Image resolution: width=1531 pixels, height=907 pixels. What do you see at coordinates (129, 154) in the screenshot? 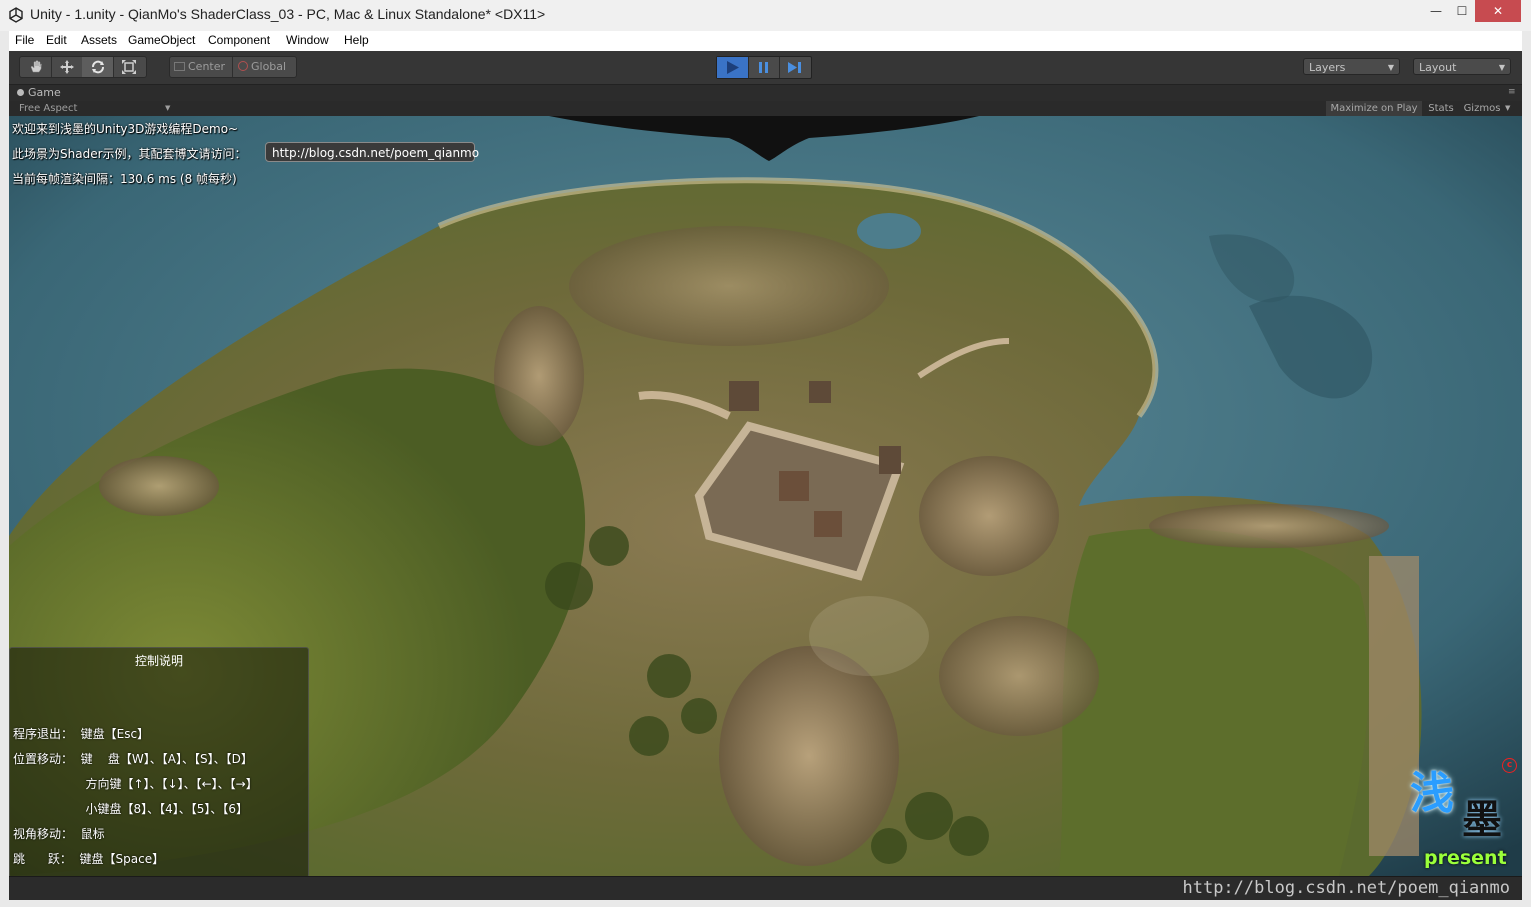
I see `shader-info-text: 此场景为Shader示例，其配套博文请访问：` at bounding box center [129, 154].